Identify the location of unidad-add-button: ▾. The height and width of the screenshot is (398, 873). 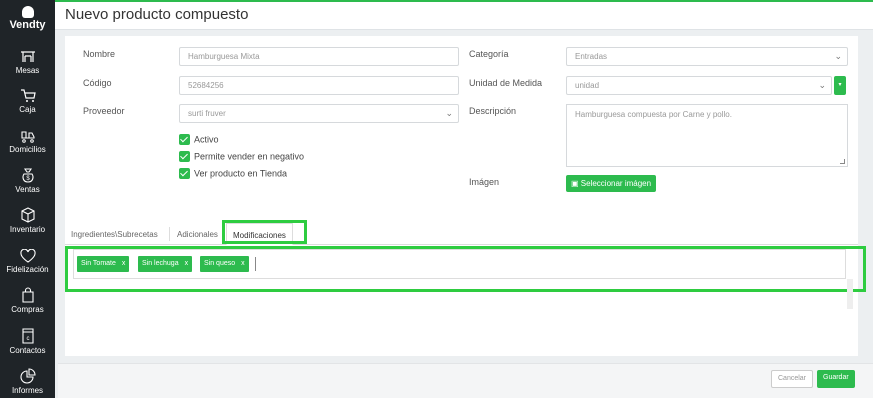
(840, 85).